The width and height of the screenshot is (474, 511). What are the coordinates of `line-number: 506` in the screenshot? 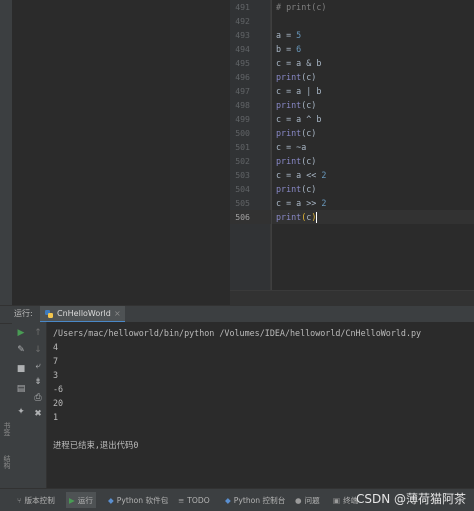 It's located at (242, 217).